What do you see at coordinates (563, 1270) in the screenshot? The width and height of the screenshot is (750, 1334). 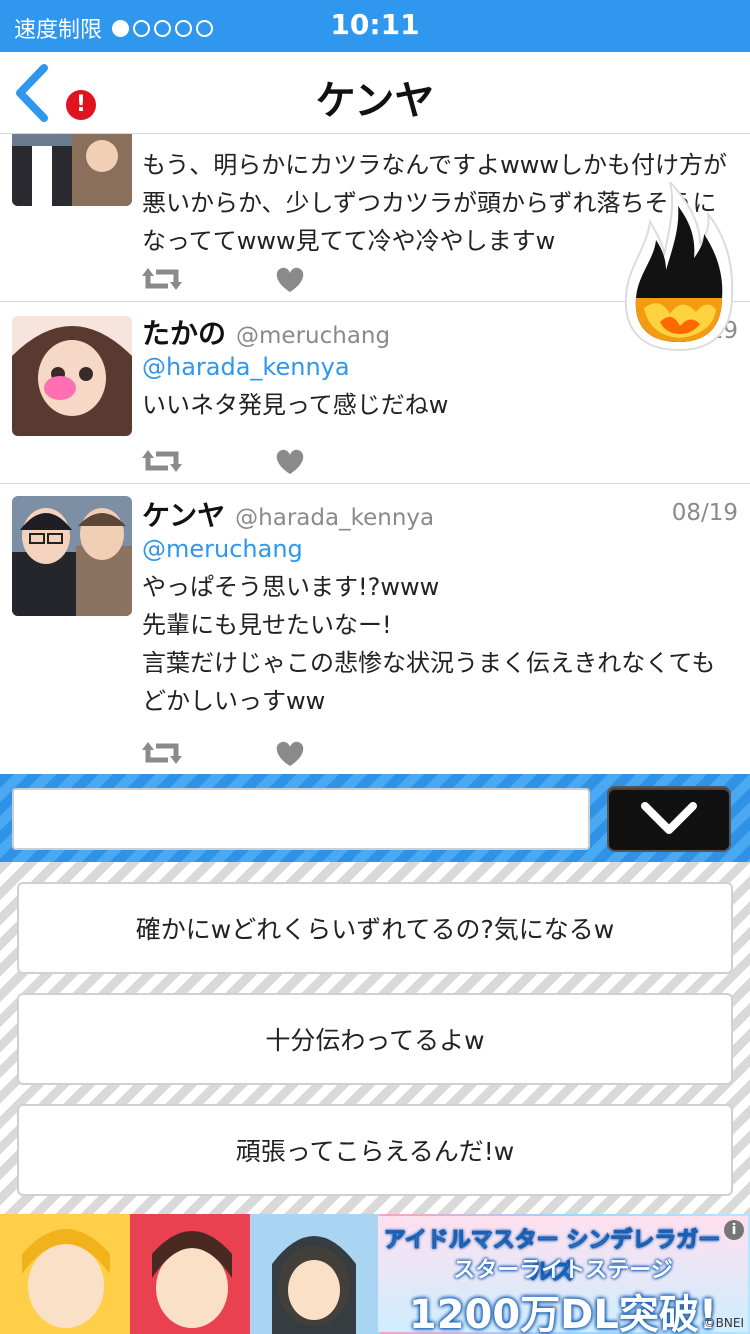 I see `ad-subheadline: スターライトステージ` at bounding box center [563, 1270].